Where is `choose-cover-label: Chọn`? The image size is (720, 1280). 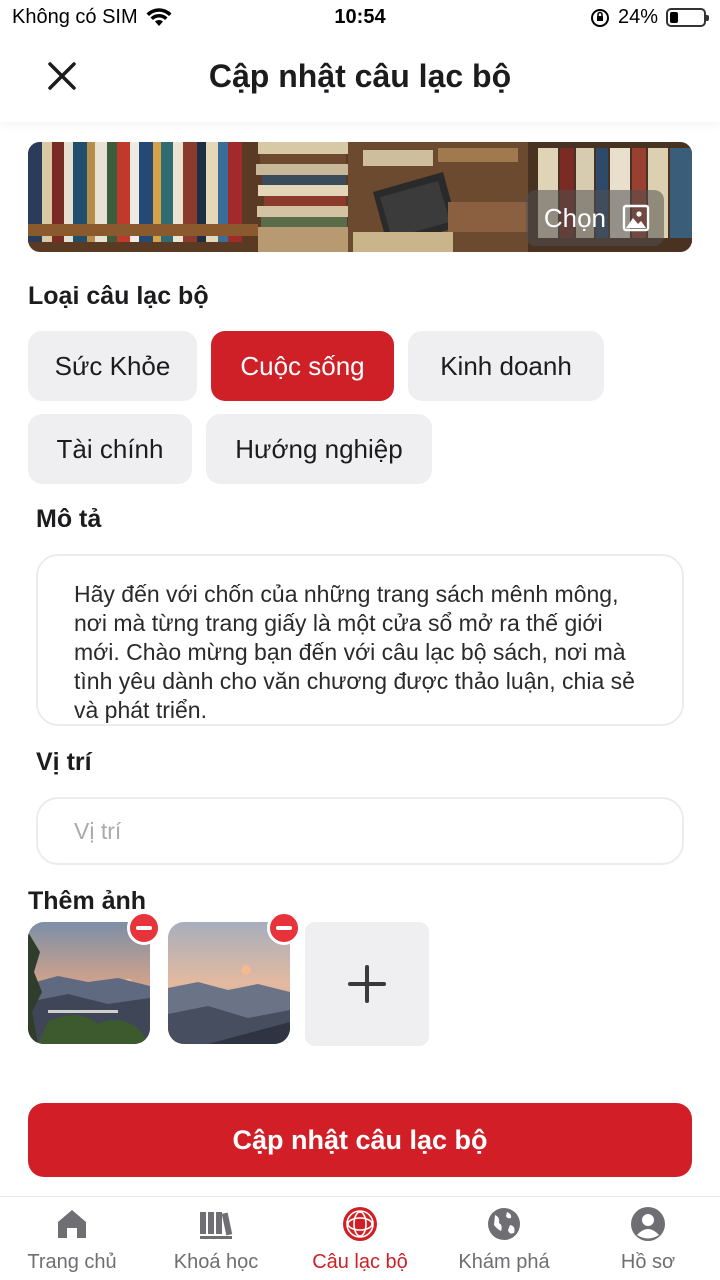 choose-cover-label: Chọn is located at coordinates (574, 217).